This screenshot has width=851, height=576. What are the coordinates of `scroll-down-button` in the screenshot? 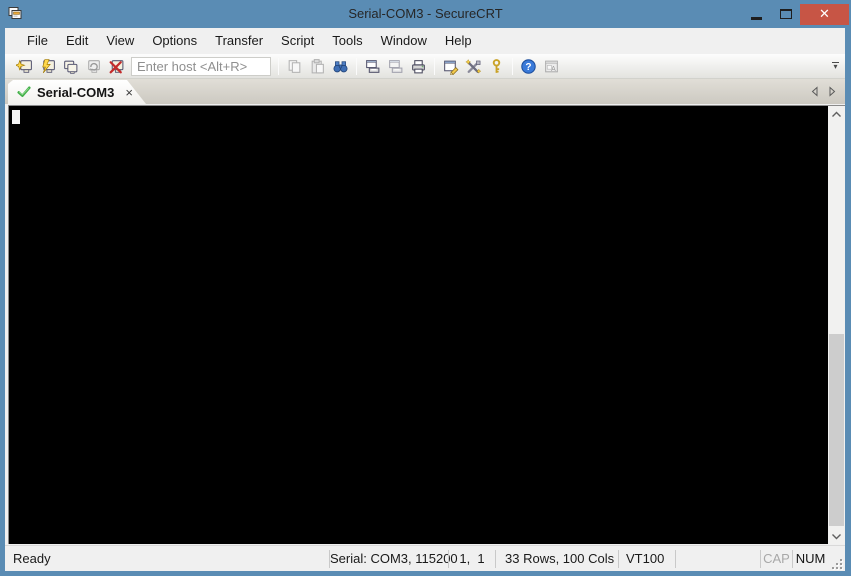 It's located at (836, 536).